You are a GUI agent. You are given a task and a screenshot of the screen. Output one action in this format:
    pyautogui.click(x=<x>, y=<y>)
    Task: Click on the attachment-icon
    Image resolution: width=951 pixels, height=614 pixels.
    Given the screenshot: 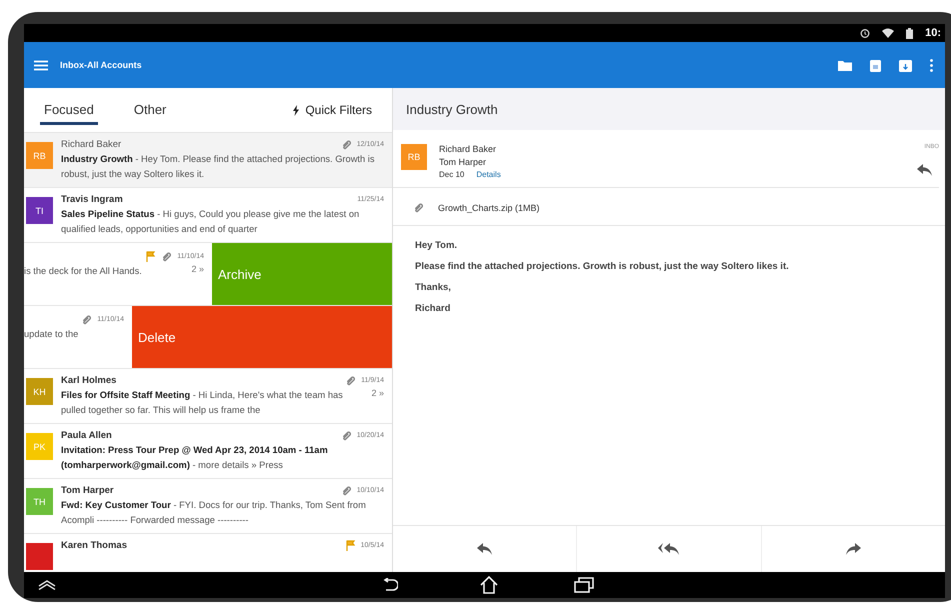 What is the action you would take?
    pyautogui.click(x=418, y=207)
    